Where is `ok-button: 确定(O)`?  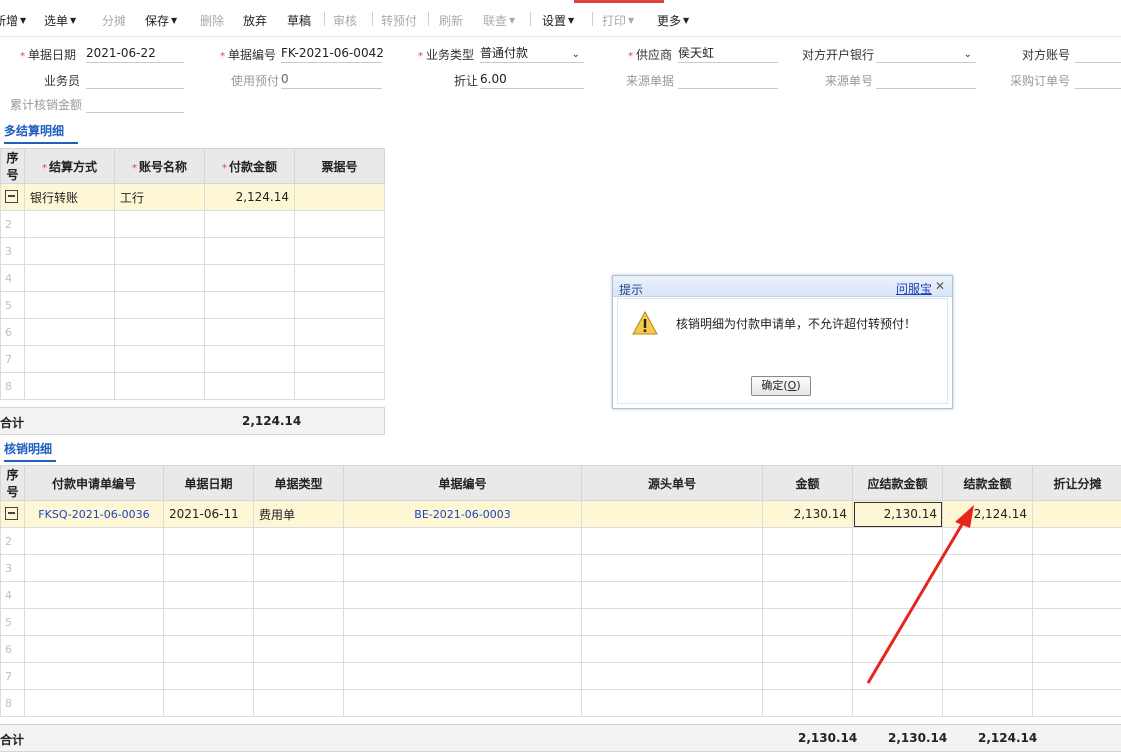
ok-button: 确定(O) is located at coordinates (781, 386).